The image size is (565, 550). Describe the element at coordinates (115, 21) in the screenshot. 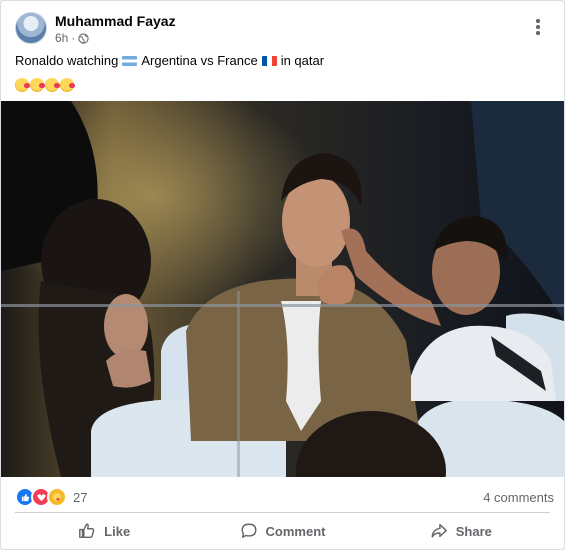

I see `author-name: Muhammad Fayaz` at that location.